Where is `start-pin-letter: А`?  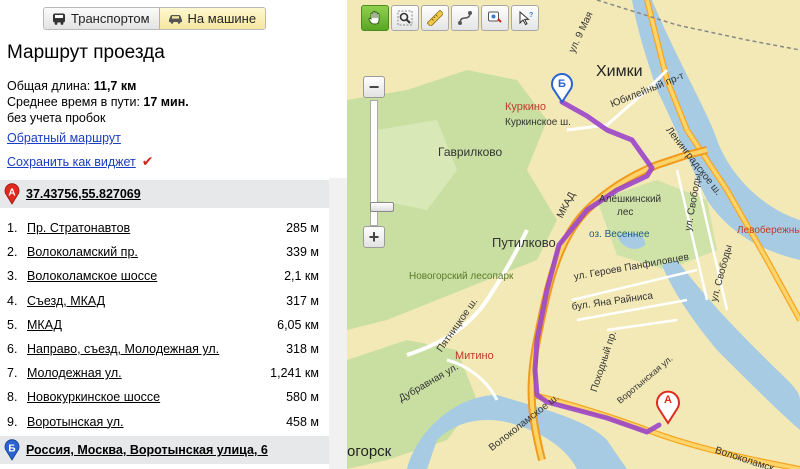 start-pin-letter: А is located at coordinates (11, 193).